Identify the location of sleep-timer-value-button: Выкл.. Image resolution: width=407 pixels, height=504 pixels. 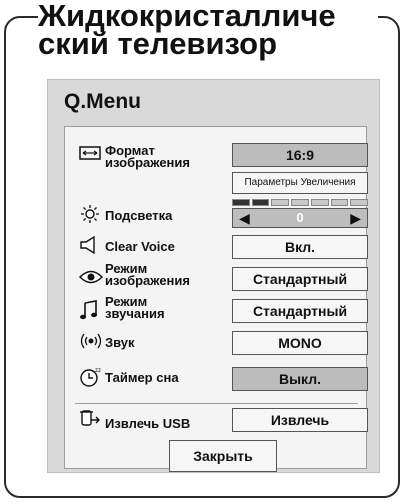
(300, 379).